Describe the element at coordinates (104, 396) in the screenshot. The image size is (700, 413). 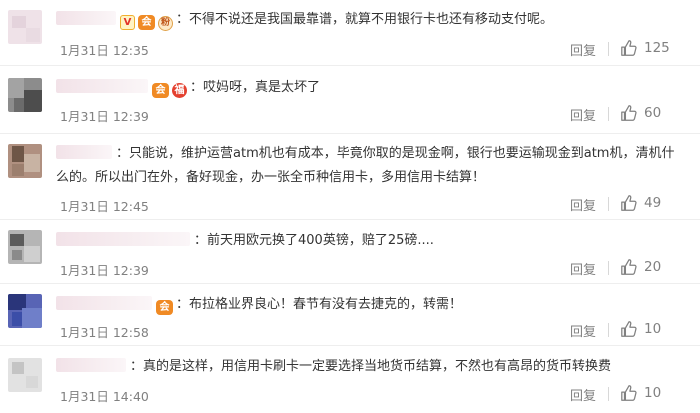
I see `comment-time: 1月31日 14:40` at that location.